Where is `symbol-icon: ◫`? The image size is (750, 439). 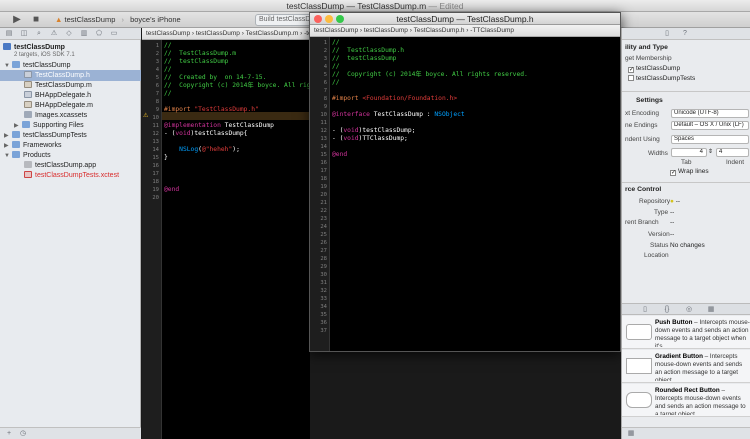 symbol-icon: ◫ is located at coordinates (24, 34).